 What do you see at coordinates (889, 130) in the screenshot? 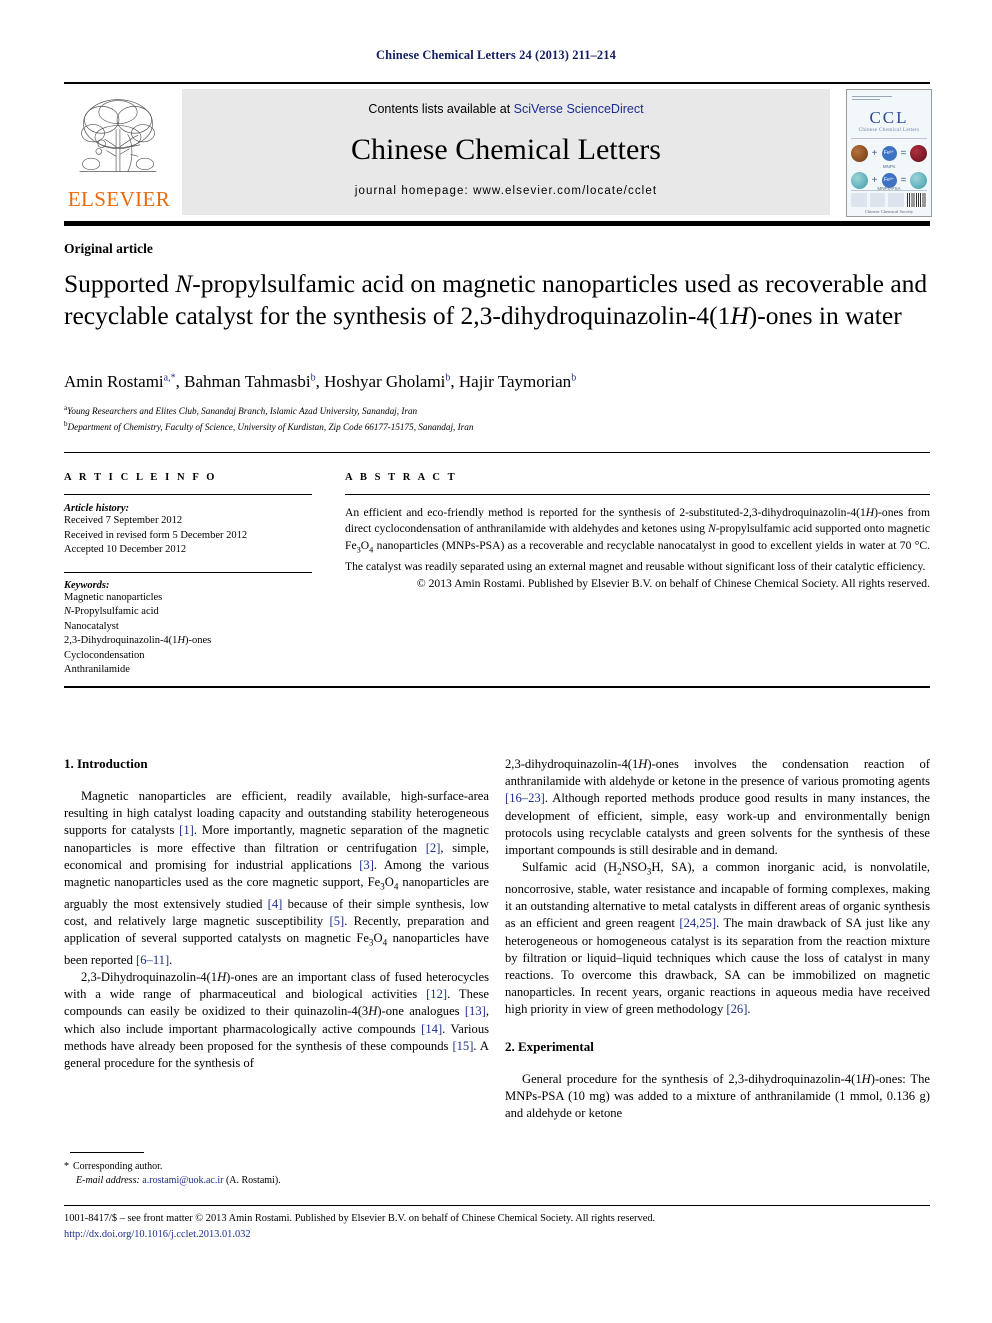
I see `cover-subtitle: Chinese Chemical Letters` at bounding box center [889, 130].